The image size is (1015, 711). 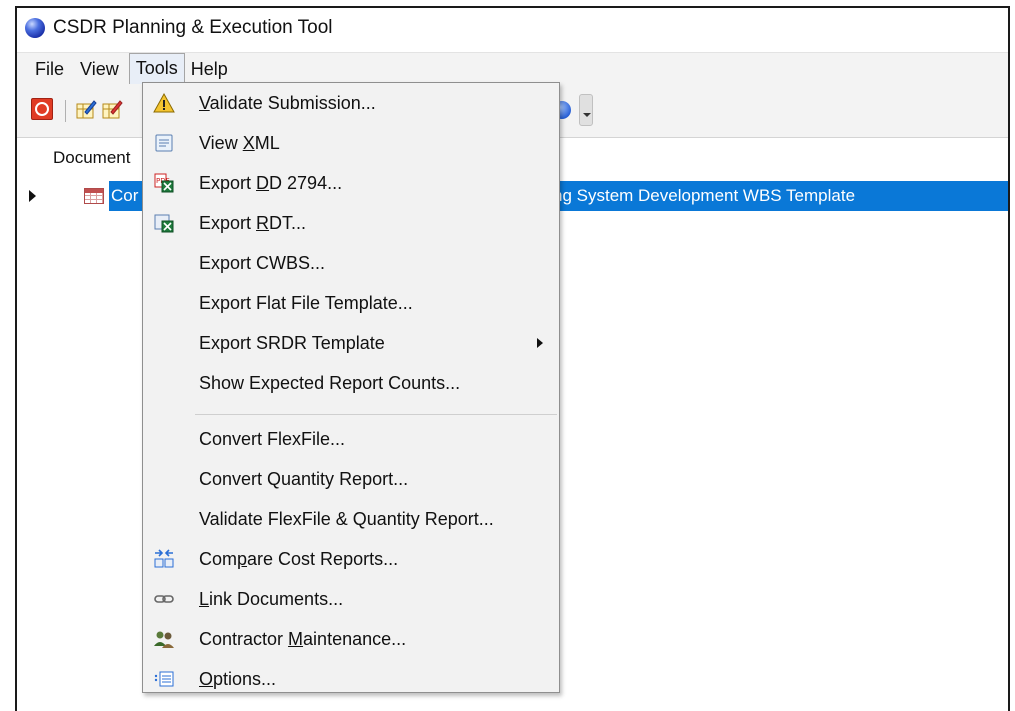 What do you see at coordinates (704, 195) in the screenshot?
I see `row-text-right: ng System Development WBS Template` at bounding box center [704, 195].